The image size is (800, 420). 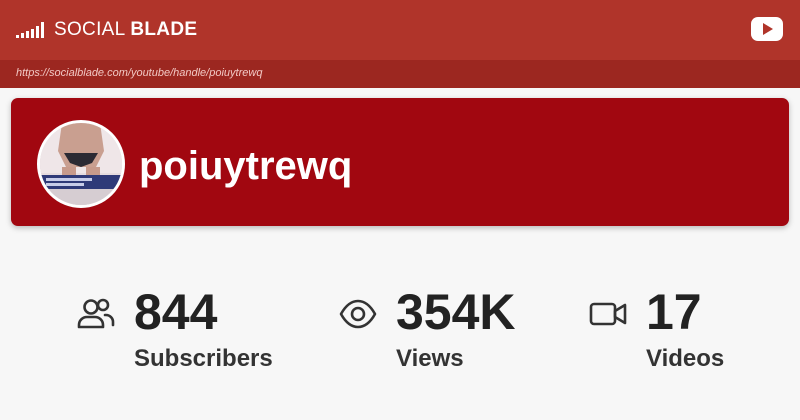 I want to click on views-label: Views, so click(x=430, y=358).